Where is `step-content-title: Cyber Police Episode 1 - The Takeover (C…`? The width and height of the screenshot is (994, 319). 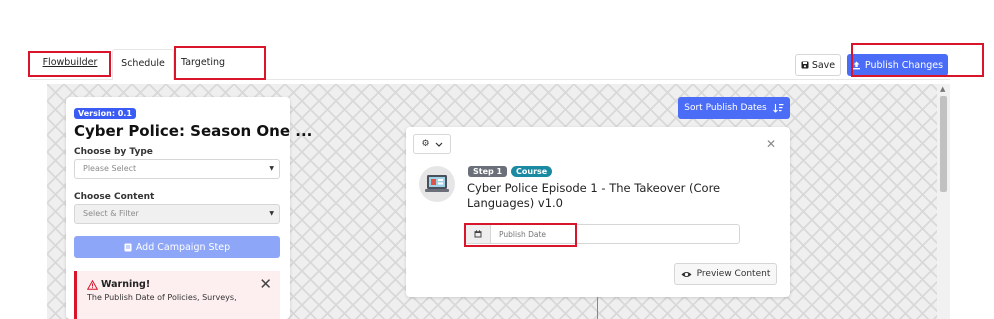
step-content-title: Cyber Police Episode 1 - The Takeover (C… is located at coordinates (594, 195).